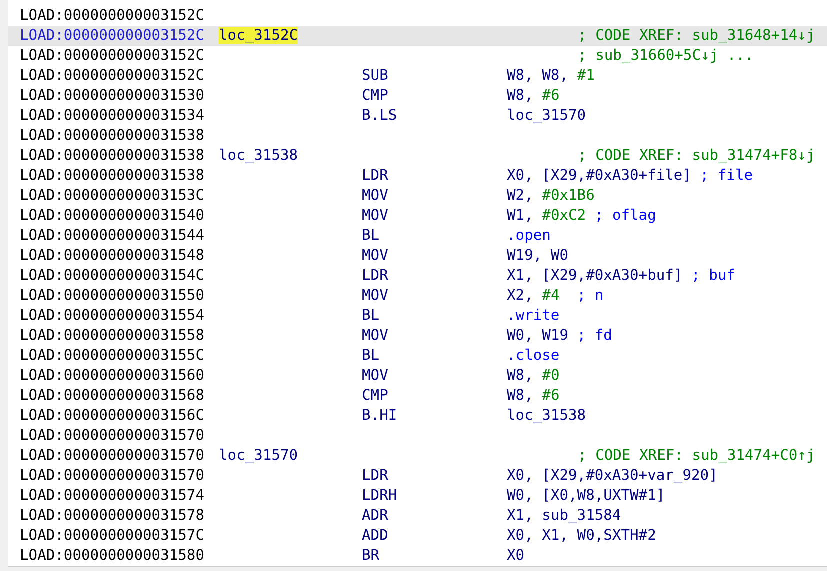 The width and height of the screenshot is (827, 571). What do you see at coordinates (697, 455) in the screenshot?
I see `xref-comment: ; CODE XREF: sub_31474+C0↑j` at bounding box center [697, 455].